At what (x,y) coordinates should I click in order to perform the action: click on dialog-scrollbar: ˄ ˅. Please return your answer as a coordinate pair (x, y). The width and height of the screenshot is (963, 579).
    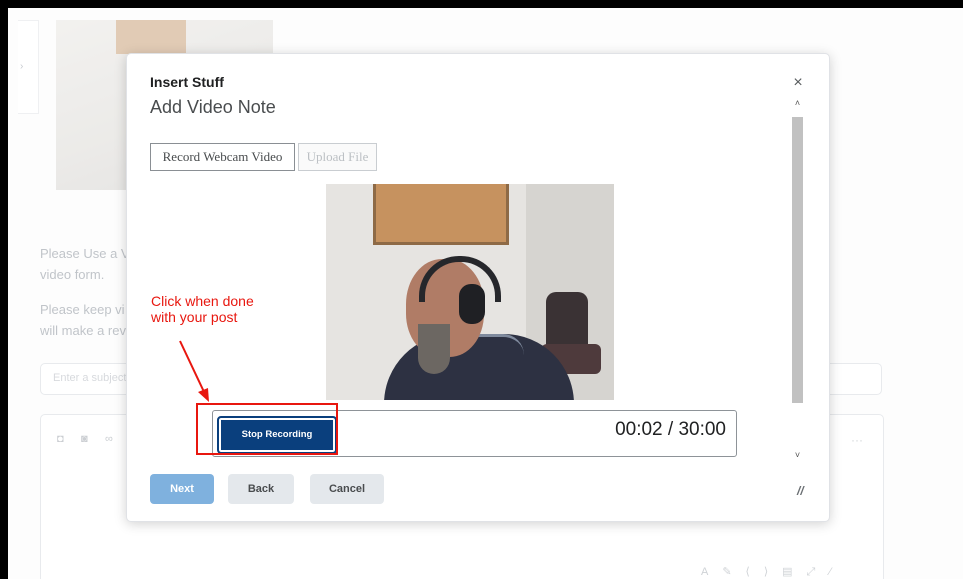
    Looking at the image, I should click on (797, 281).